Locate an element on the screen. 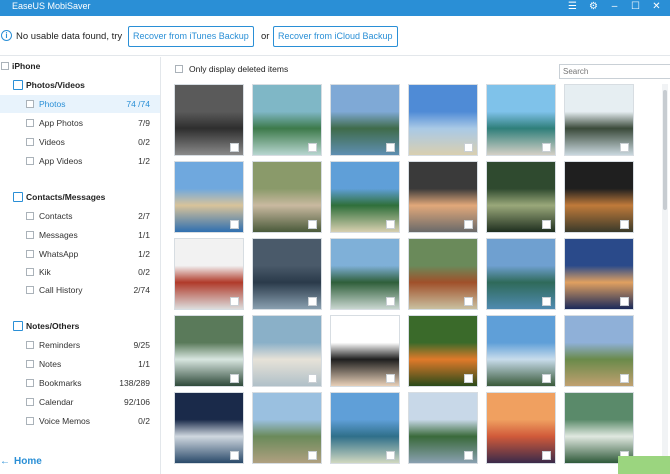 The width and height of the screenshot is (670, 474). maximize-icon: ☐ is located at coordinates (635, 6).